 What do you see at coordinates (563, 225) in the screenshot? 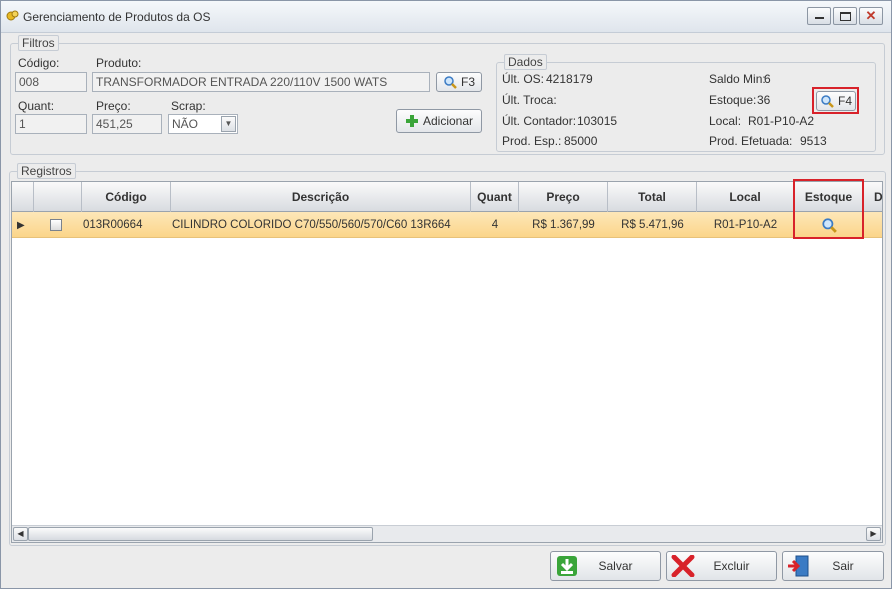
I see `cell-preco: R$ 1.367,99` at bounding box center [563, 225].